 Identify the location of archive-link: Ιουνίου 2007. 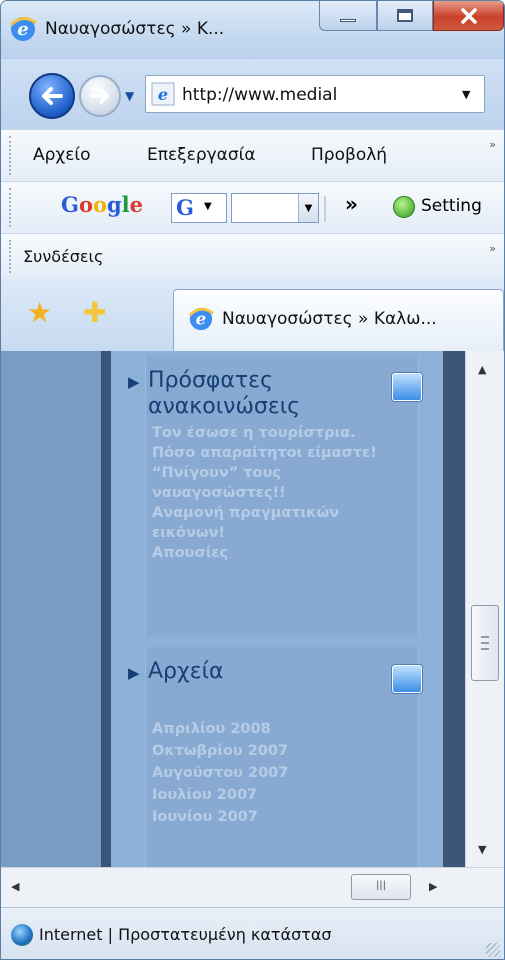
(205, 817).